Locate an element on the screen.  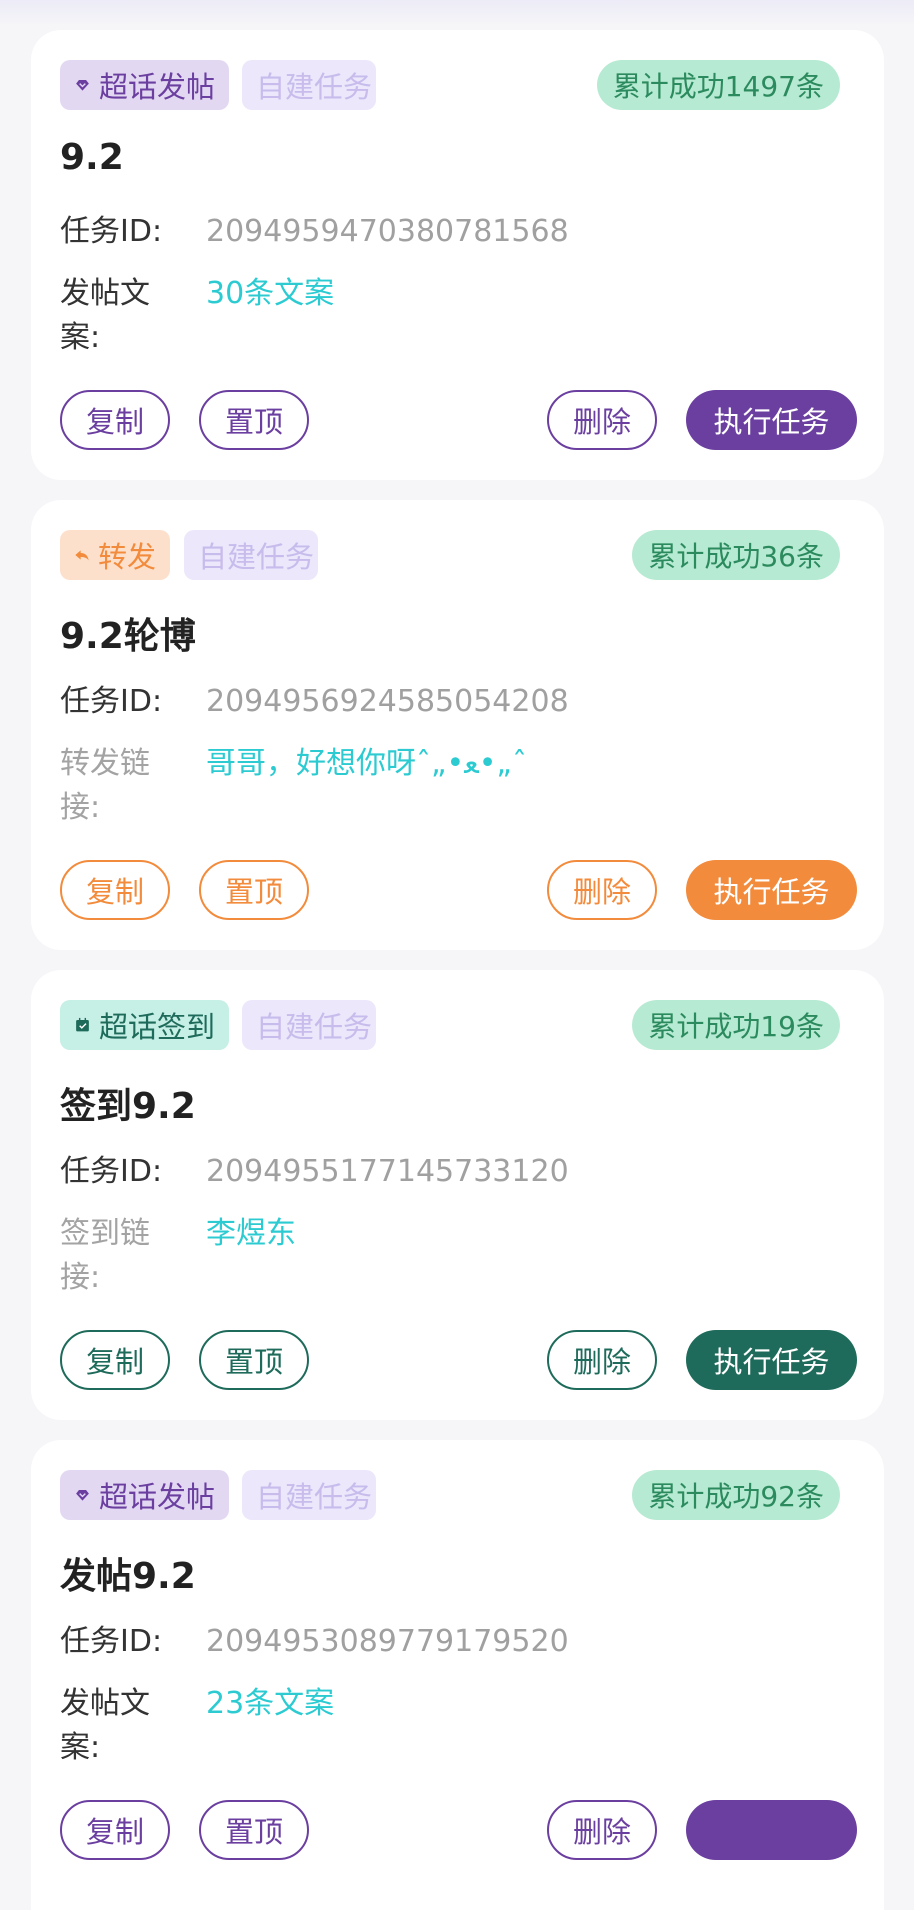
checkin-link-label: 签到链接: is located at coordinates (105, 1255).